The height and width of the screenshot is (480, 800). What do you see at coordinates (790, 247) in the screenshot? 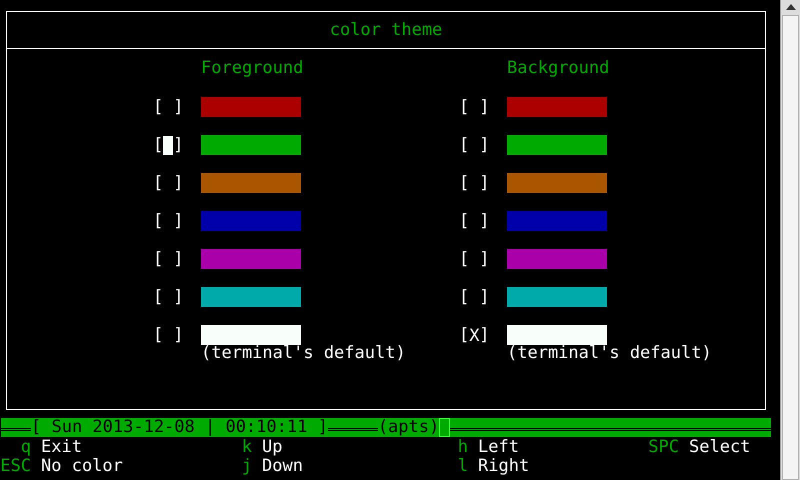
I see `scroll-thumb` at bounding box center [790, 247].